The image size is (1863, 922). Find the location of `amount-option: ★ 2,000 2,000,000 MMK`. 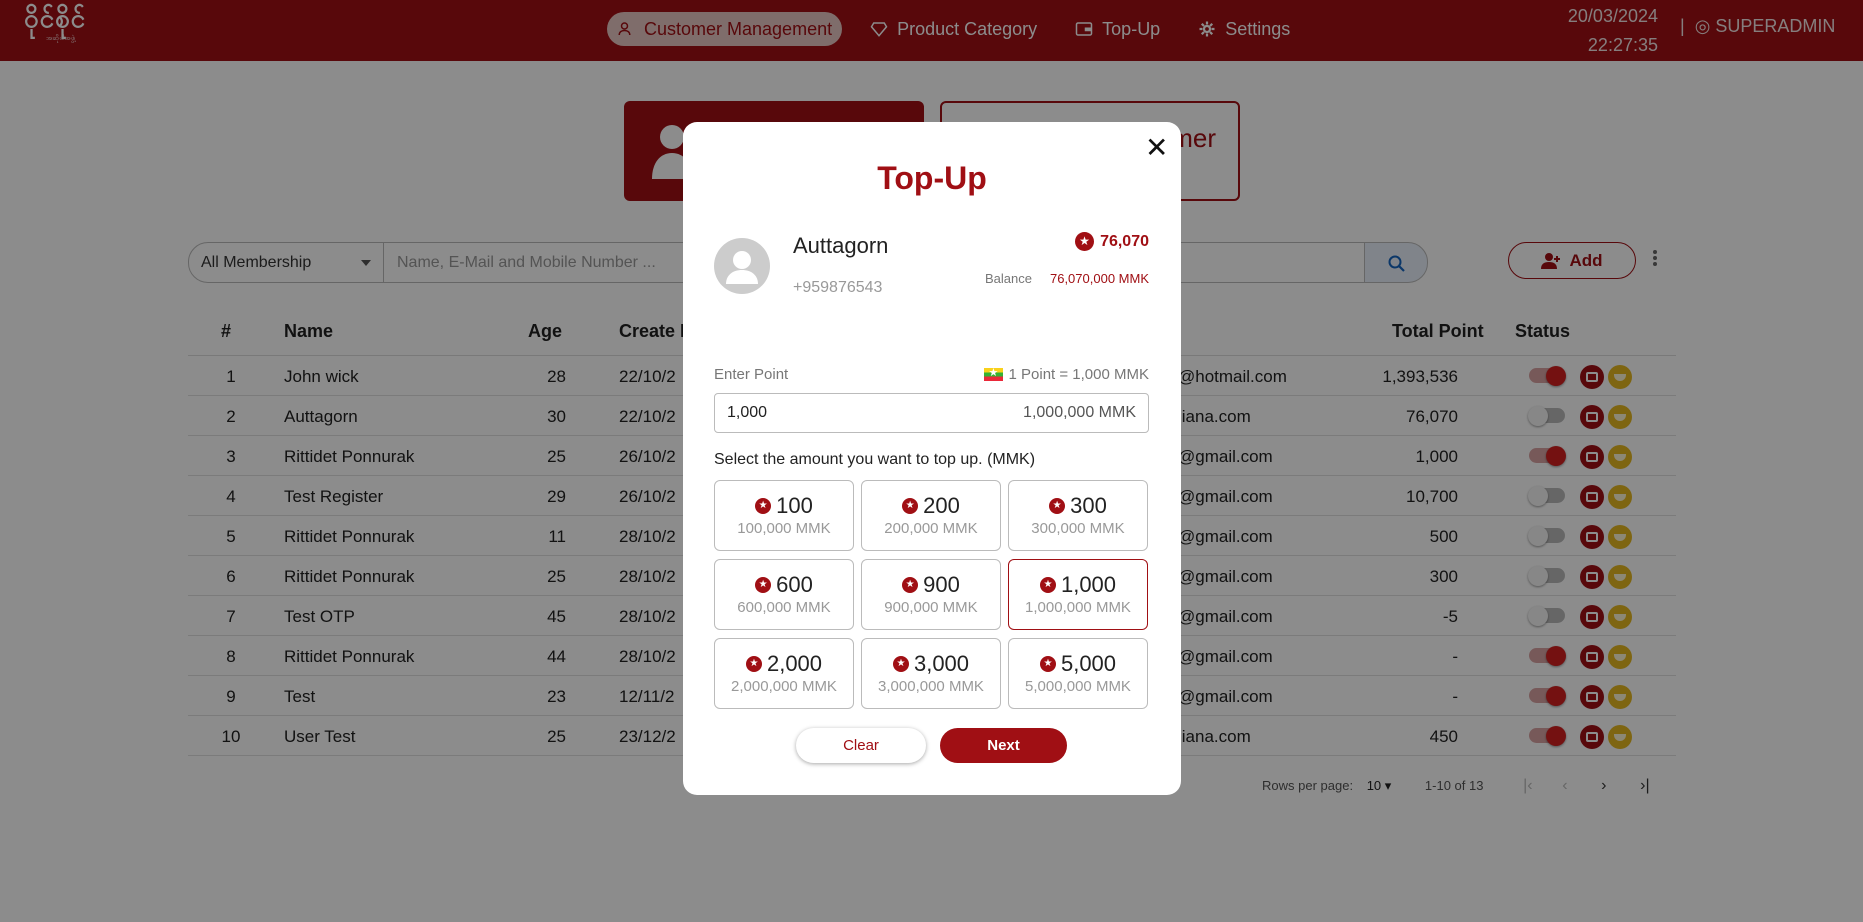

amount-option: ★ 2,000 2,000,000 MMK is located at coordinates (784, 673).